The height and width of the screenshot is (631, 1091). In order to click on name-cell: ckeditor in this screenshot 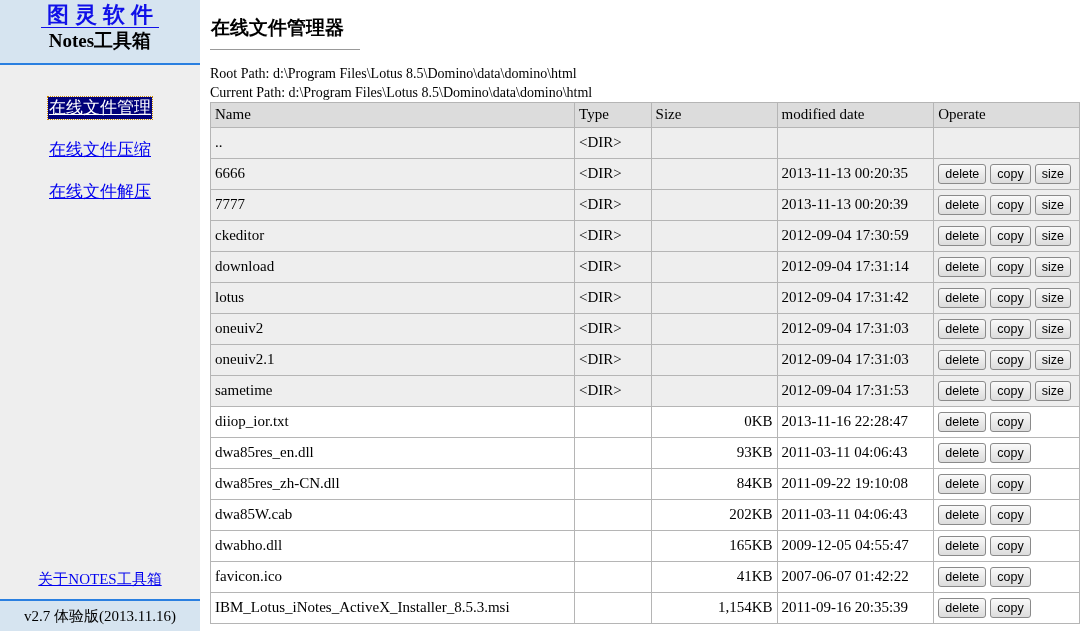, I will do `click(392, 235)`.